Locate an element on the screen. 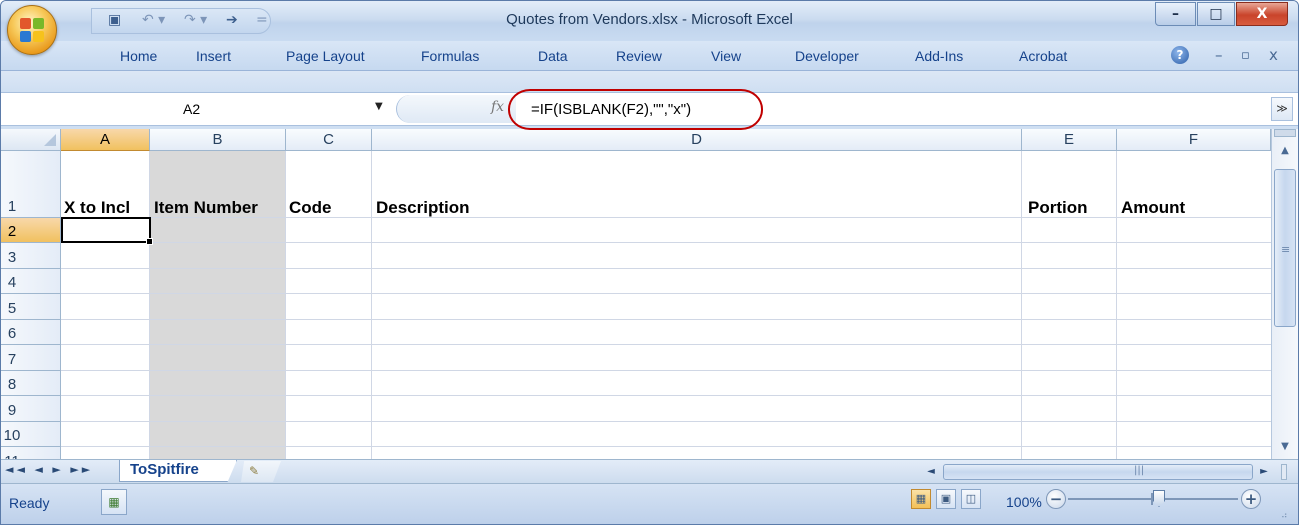 The image size is (1299, 525). page-layout-view-button: ▣ is located at coordinates (946, 499).